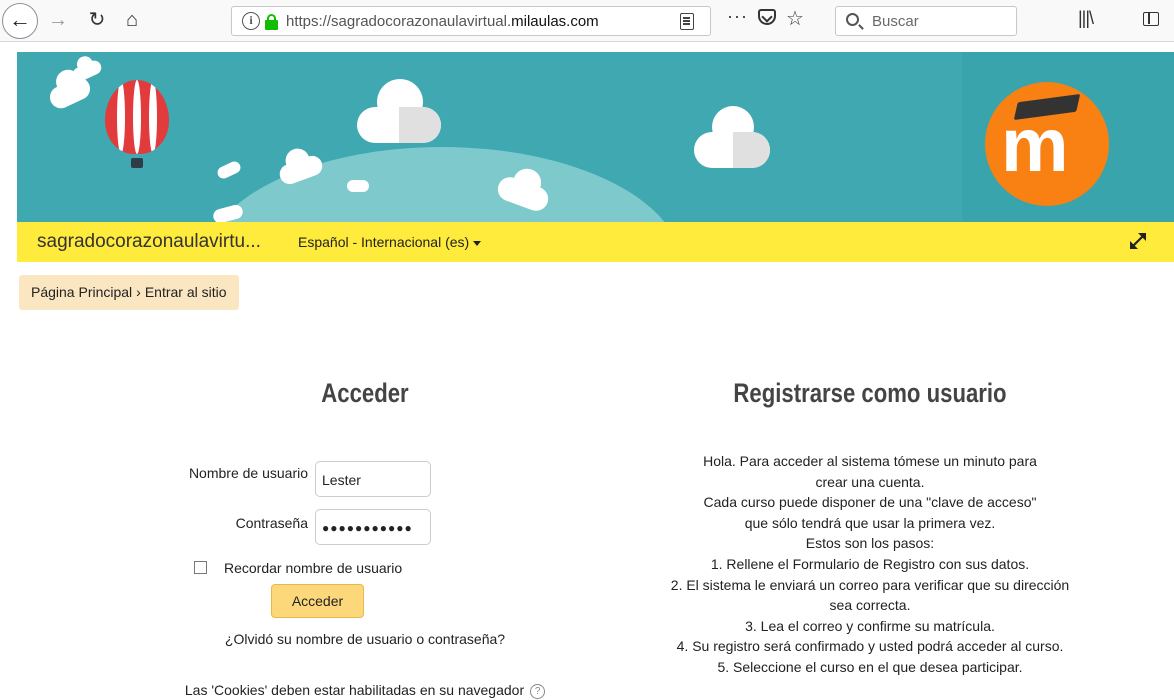 The height and width of the screenshot is (700, 1174). Describe the element at coordinates (317, 601) in the screenshot. I see `login-button: Acceder` at that location.